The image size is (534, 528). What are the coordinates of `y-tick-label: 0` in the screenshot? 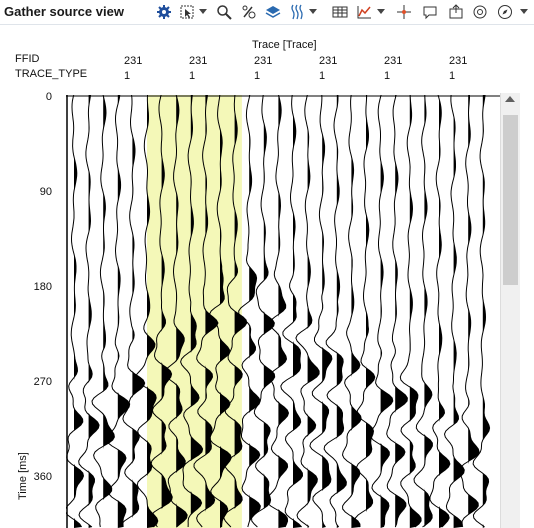 It's located at (48, 97).